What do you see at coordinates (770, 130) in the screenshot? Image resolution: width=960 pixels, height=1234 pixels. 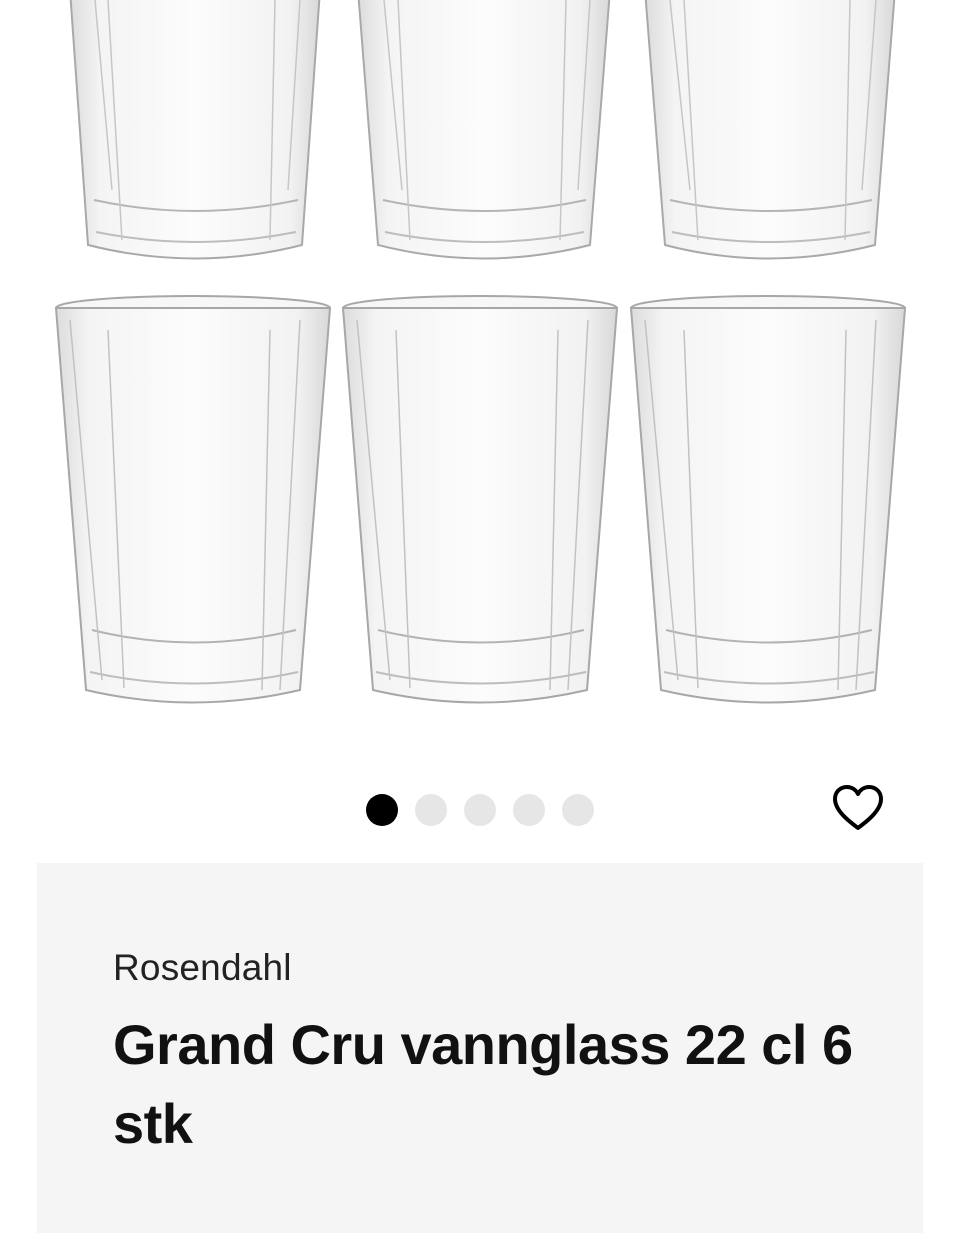 I see `glass-top-right` at bounding box center [770, 130].